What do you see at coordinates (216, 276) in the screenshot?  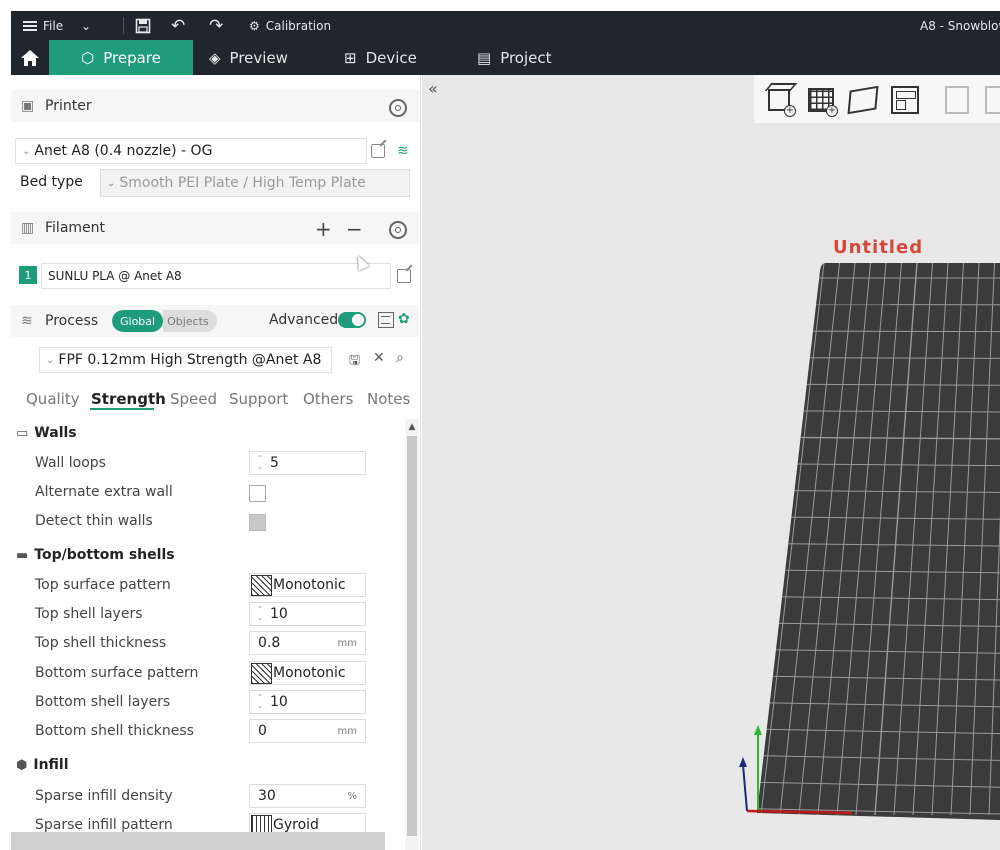 I see `filament-select: SUNLU PLA @ Anet A8` at bounding box center [216, 276].